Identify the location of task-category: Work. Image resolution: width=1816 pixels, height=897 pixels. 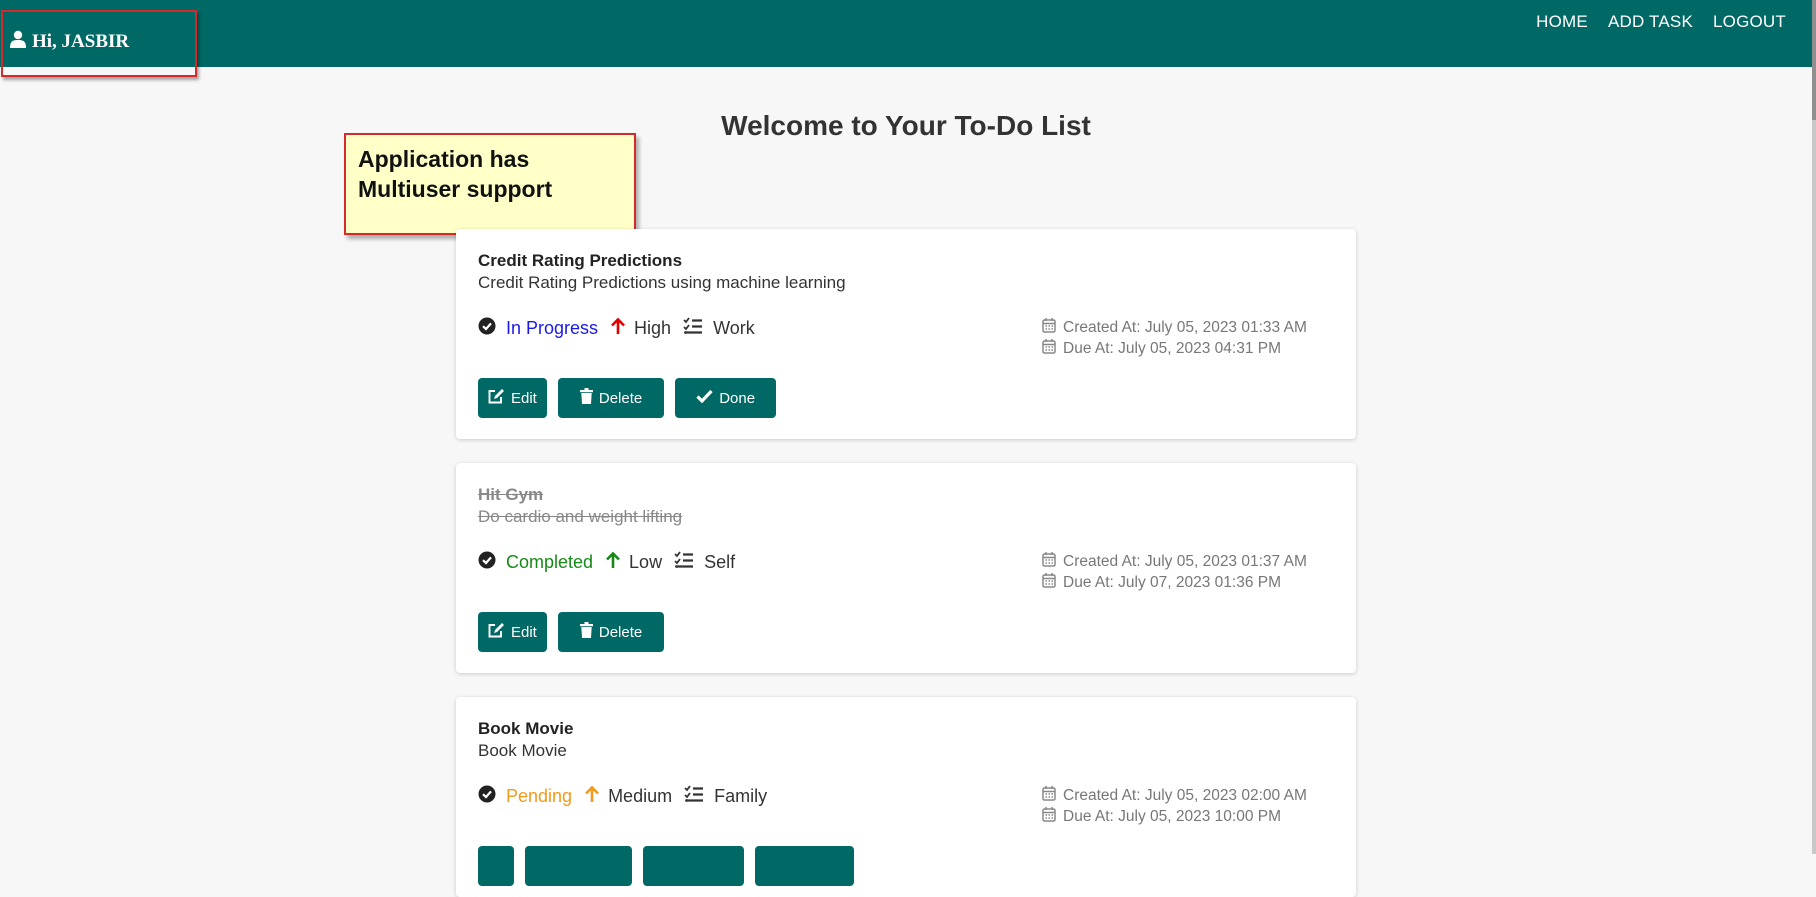
(734, 328).